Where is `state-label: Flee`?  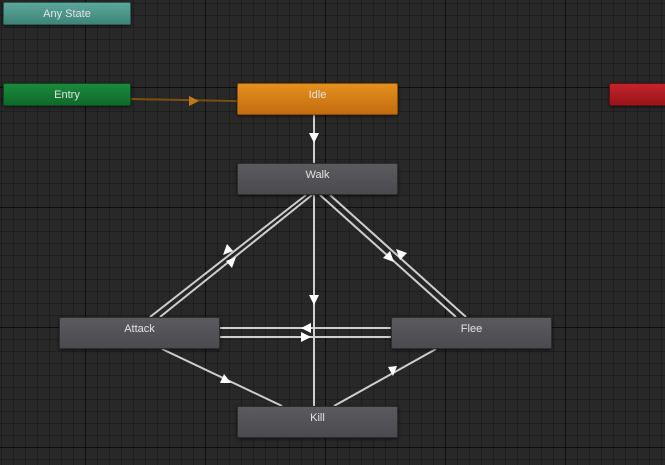
state-label: Flee is located at coordinates (471, 329).